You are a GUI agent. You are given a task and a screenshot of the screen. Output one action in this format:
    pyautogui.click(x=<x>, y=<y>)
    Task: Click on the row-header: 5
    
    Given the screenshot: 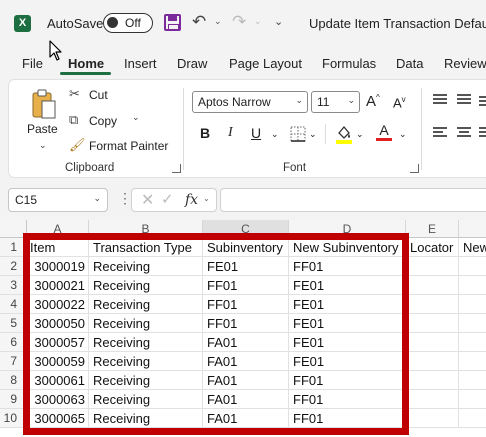 What is the action you would take?
    pyautogui.click(x=13, y=323)
    